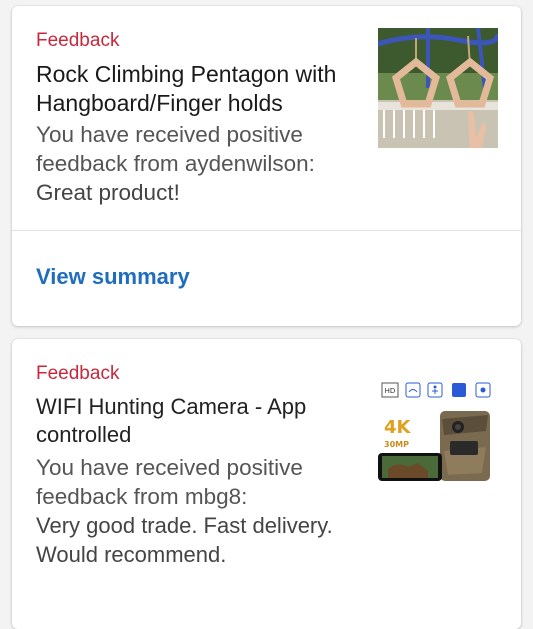 The image size is (533, 629). I want to click on hunting-camera-photo: HD 4K 30MP, so click(438, 421).